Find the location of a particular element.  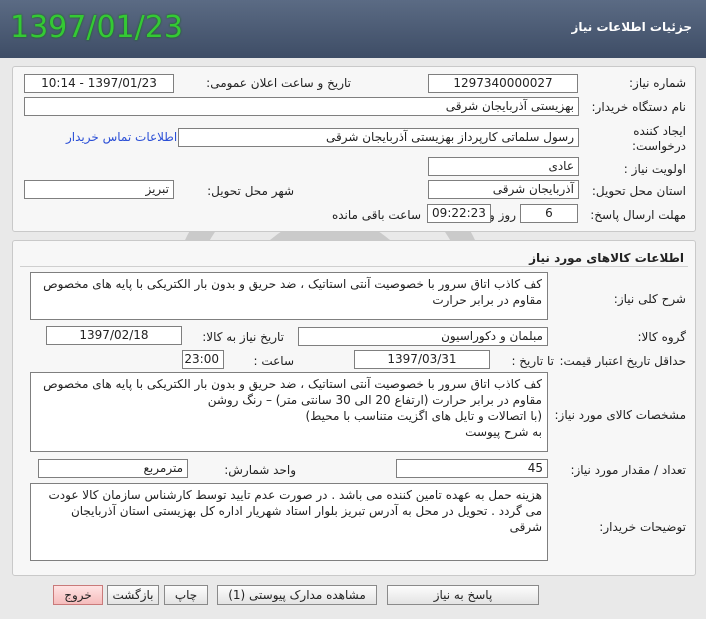

back-button: بازگشت is located at coordinates (133, 595).